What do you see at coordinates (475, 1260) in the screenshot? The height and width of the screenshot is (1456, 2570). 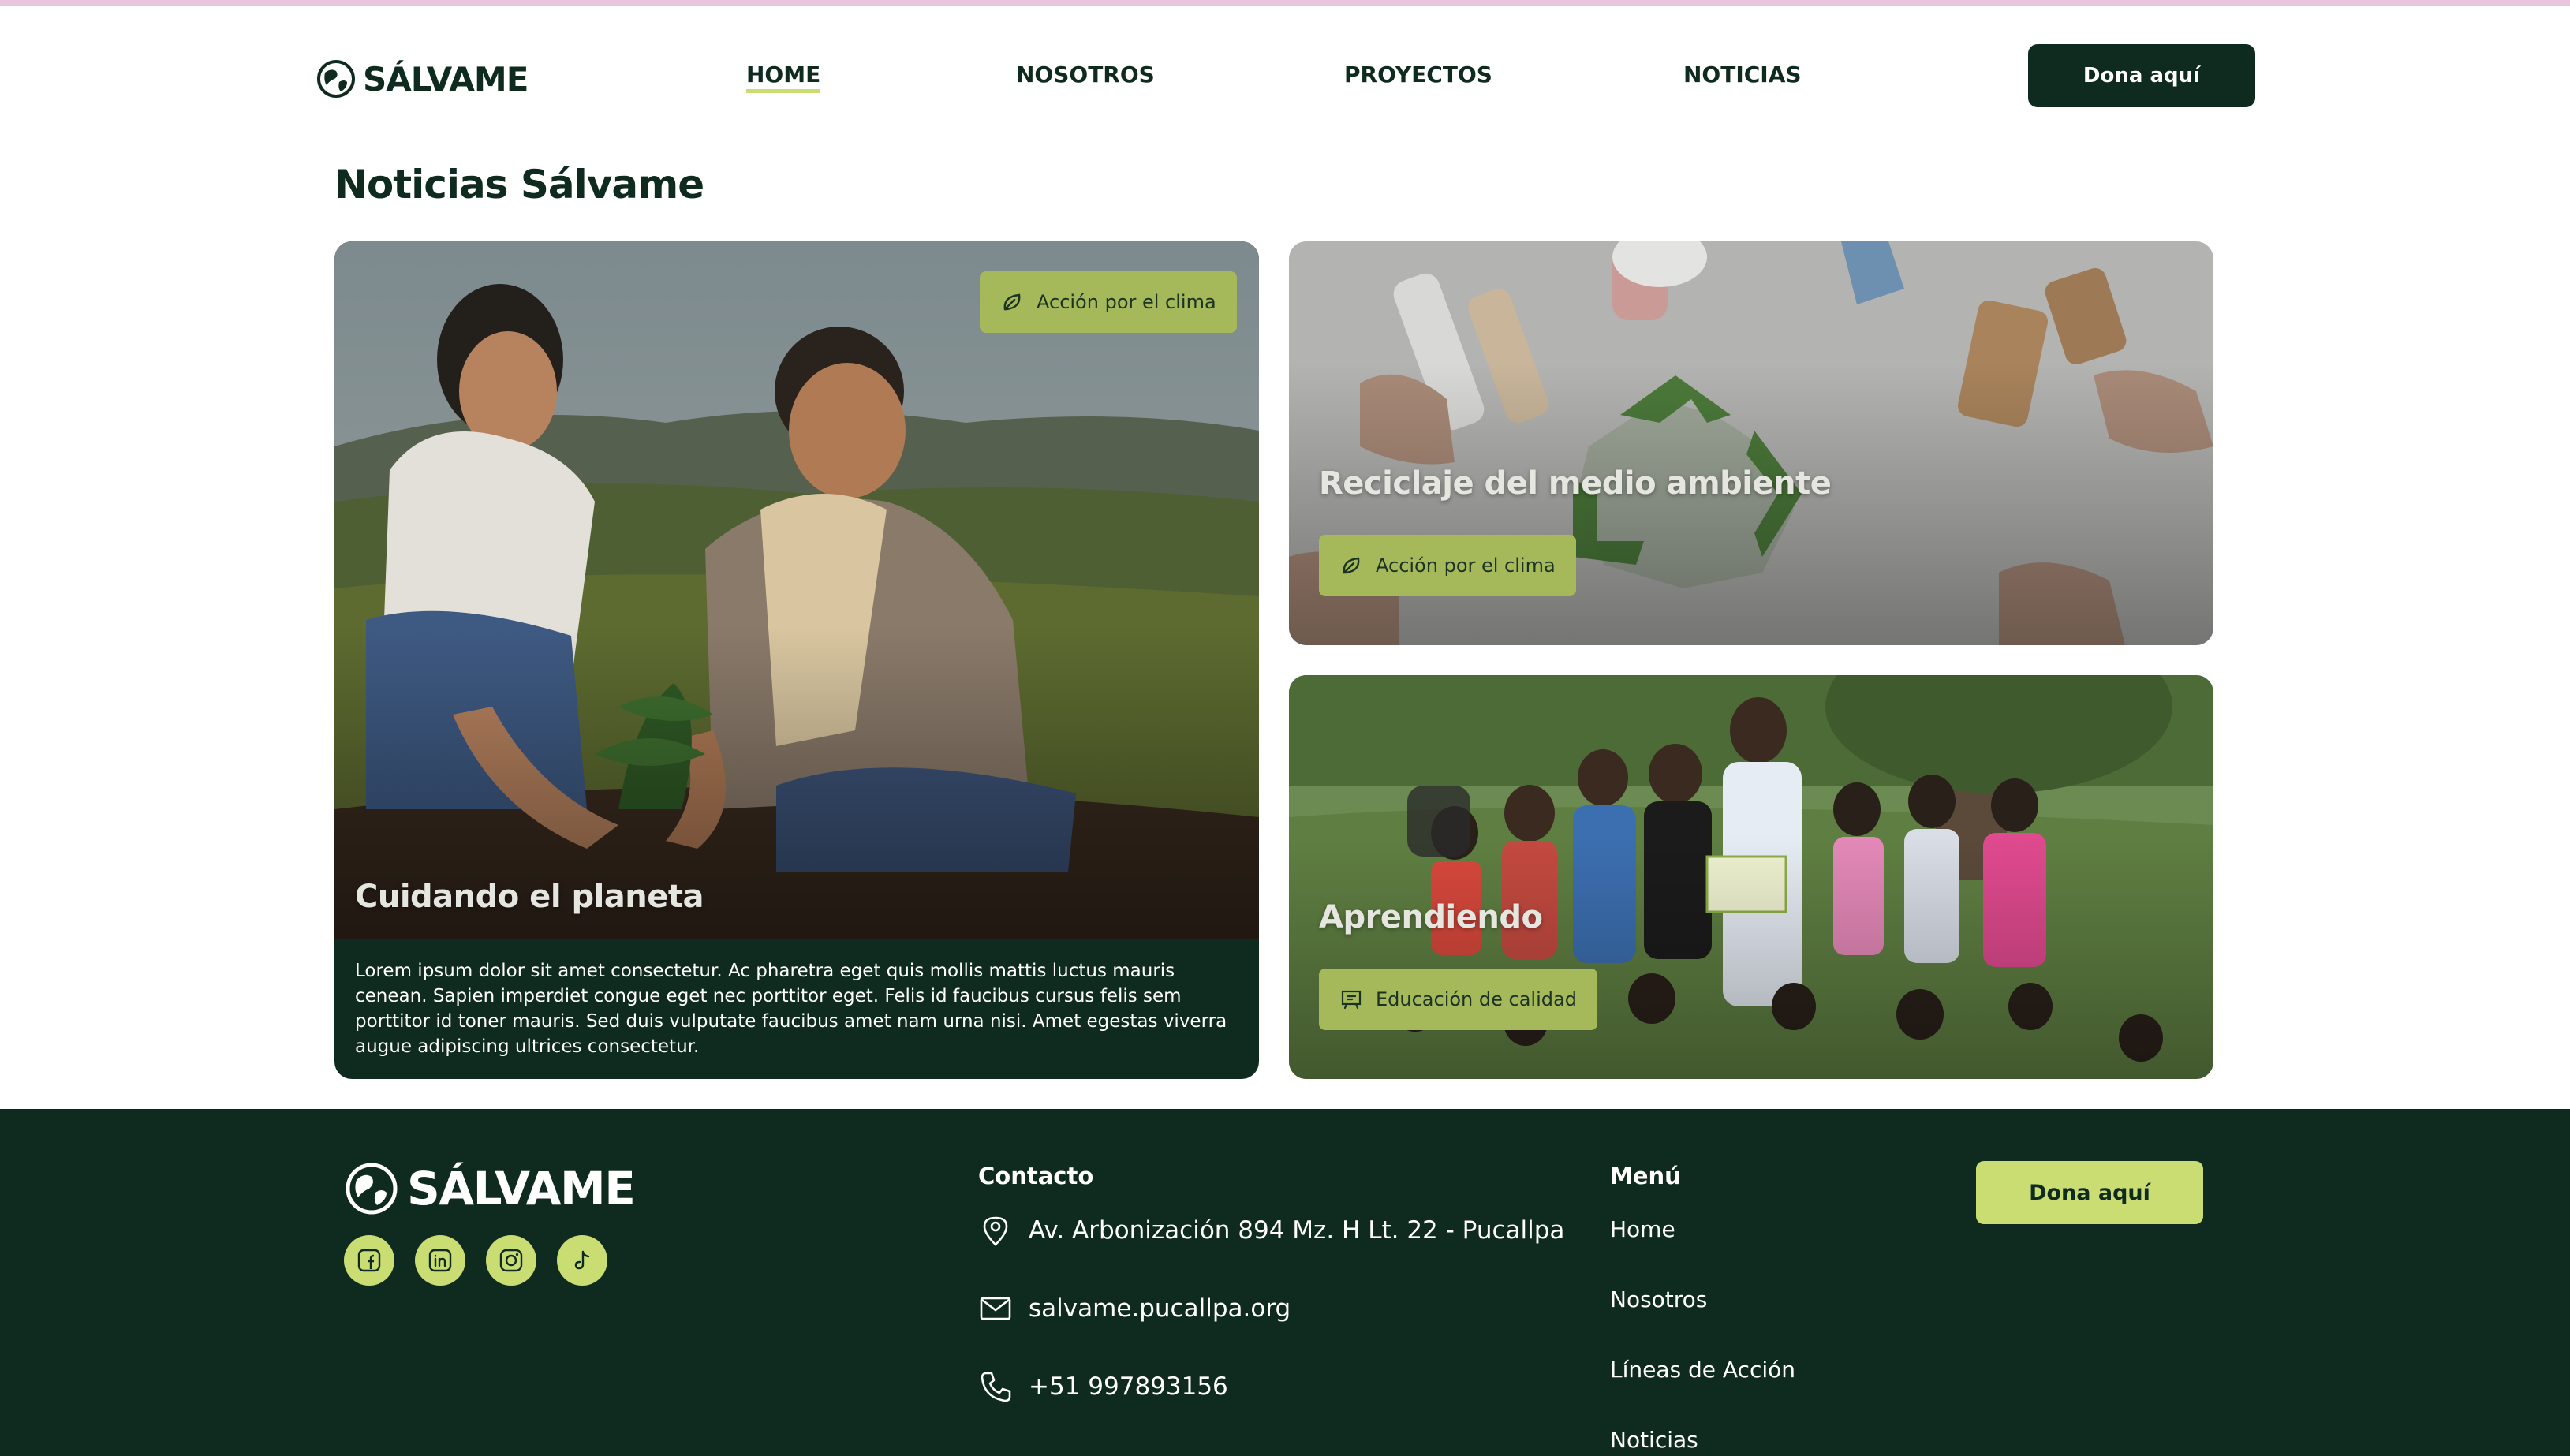 I see `social-links` at bounding box center [475, 1260].